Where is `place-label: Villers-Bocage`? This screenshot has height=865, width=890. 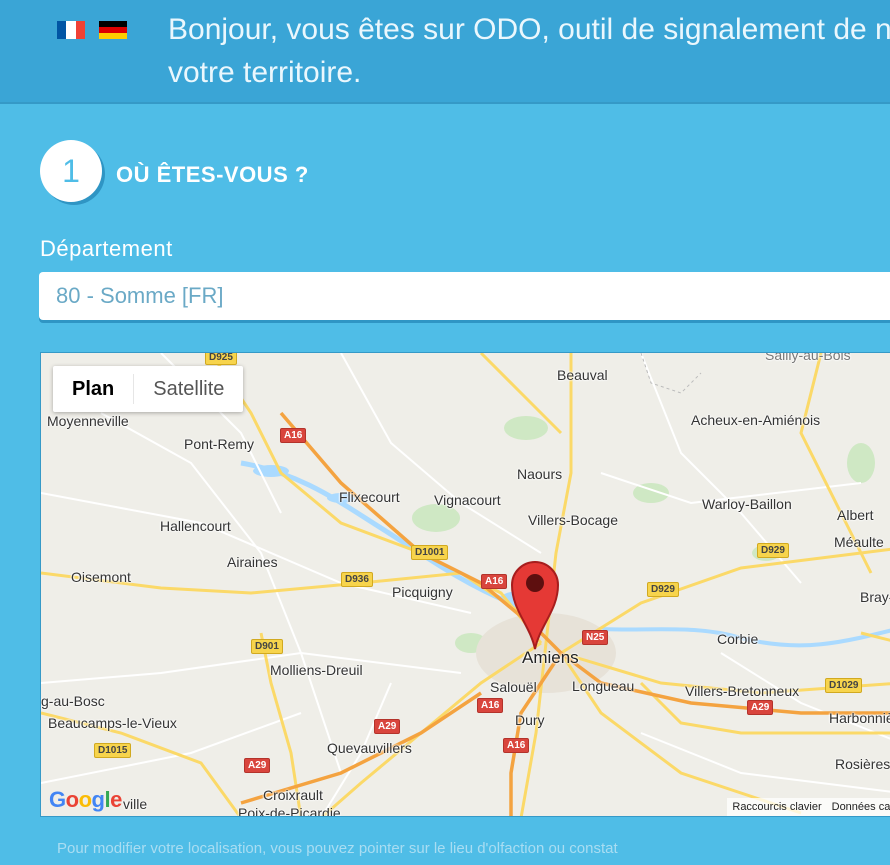
place-label: Villers-Bocage is located at coordinates (573, 520).